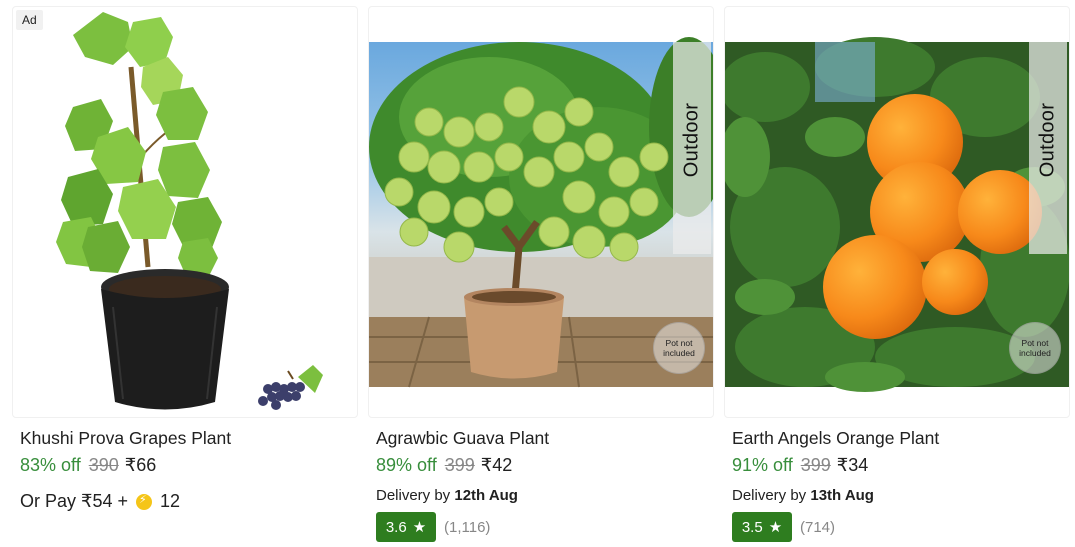 The width and height of the screenshot is (1075, 547). I want to click on delivery-info: Delivery by 12th Aug, so click(447, 495).